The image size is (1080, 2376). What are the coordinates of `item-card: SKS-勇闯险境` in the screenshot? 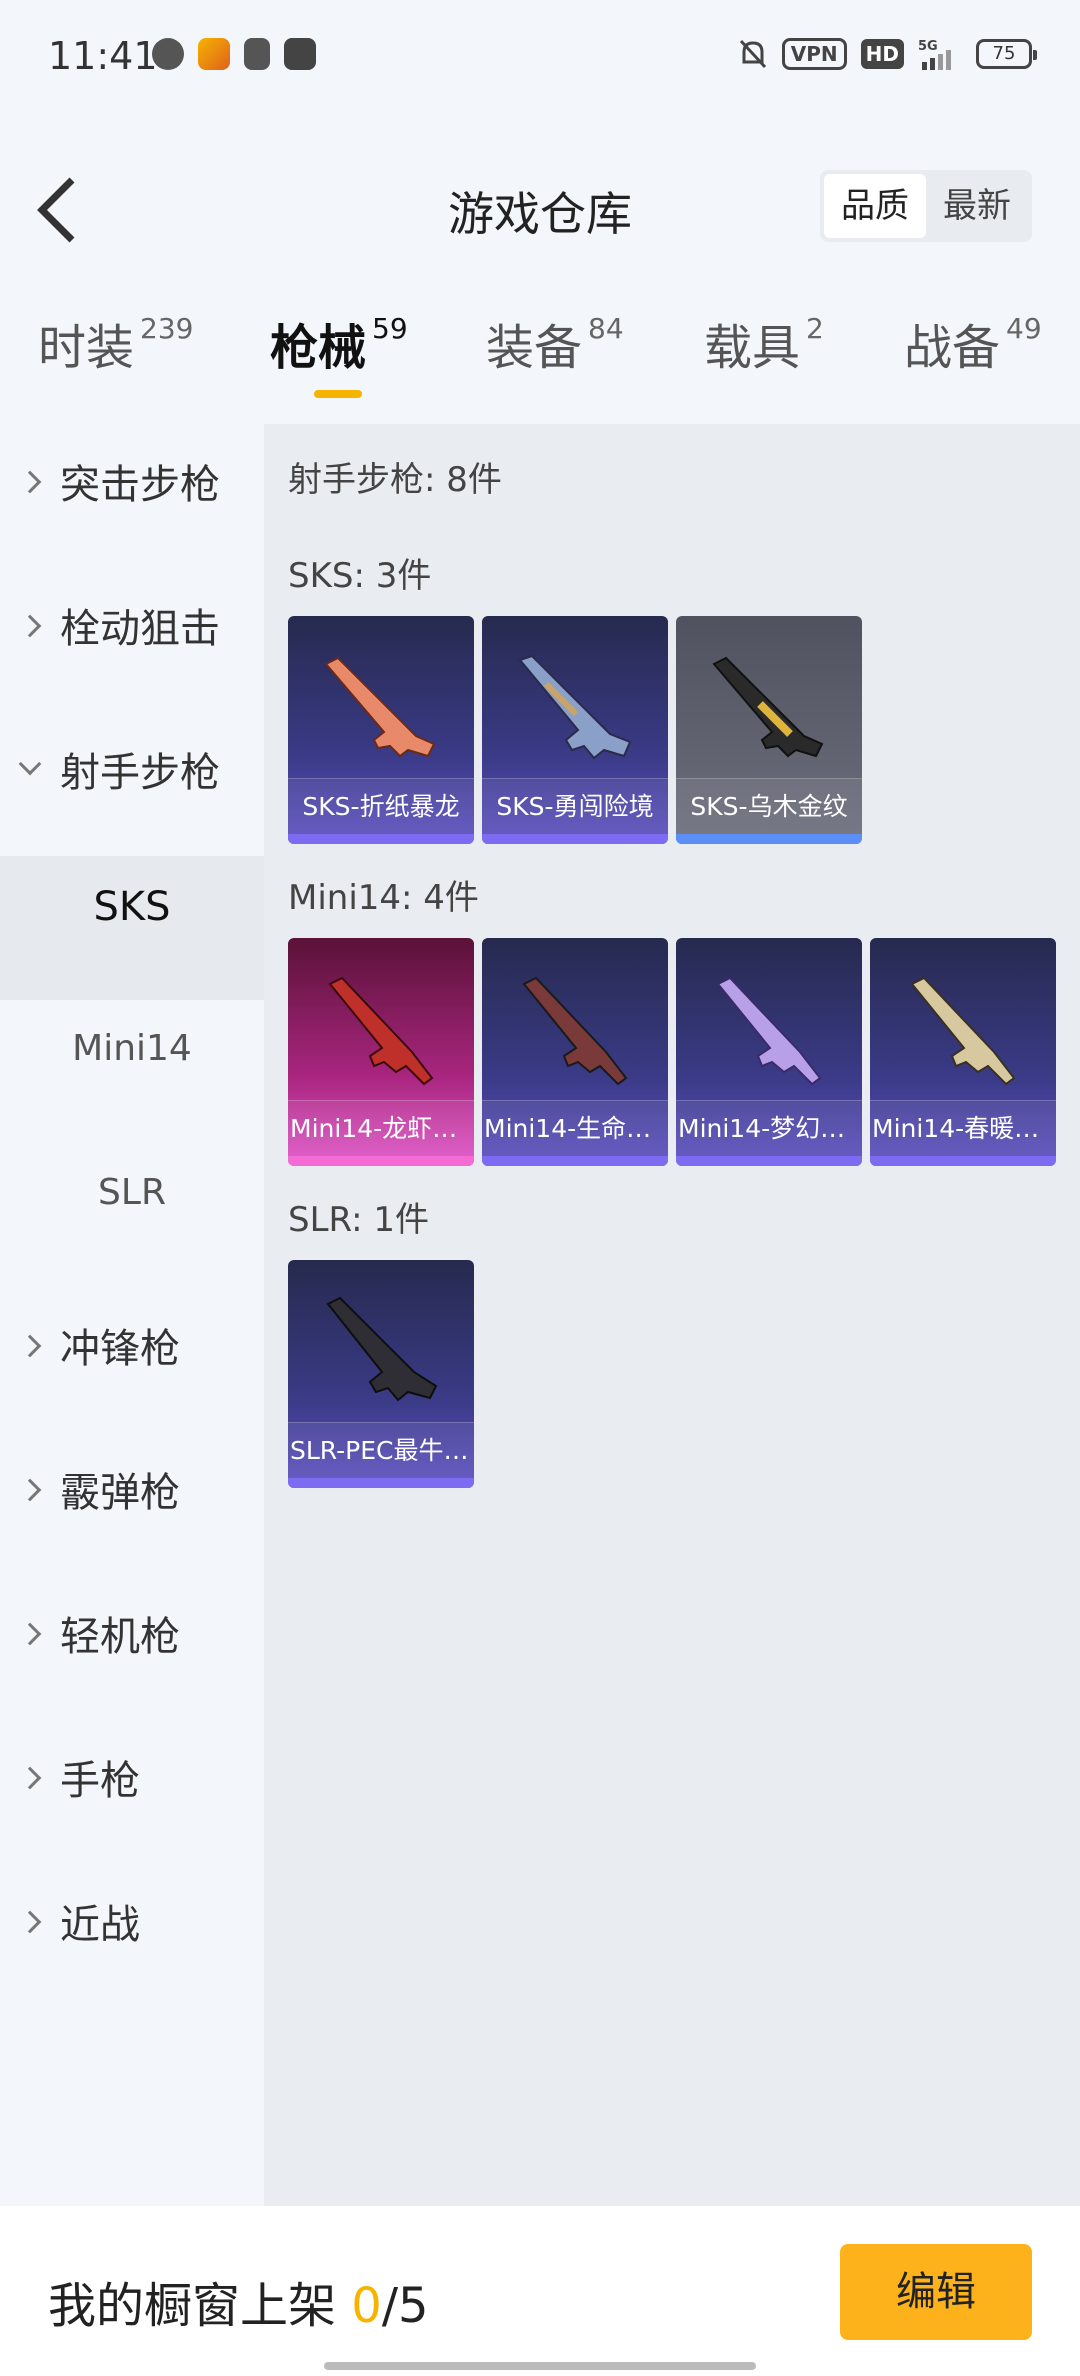 It's located at (575, 730).